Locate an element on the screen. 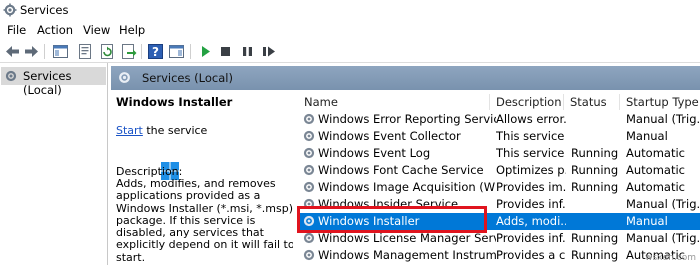 This screenshot has width=700, height=265. service-name: Windows Font Cache Service is located at coordinates (401, 170).